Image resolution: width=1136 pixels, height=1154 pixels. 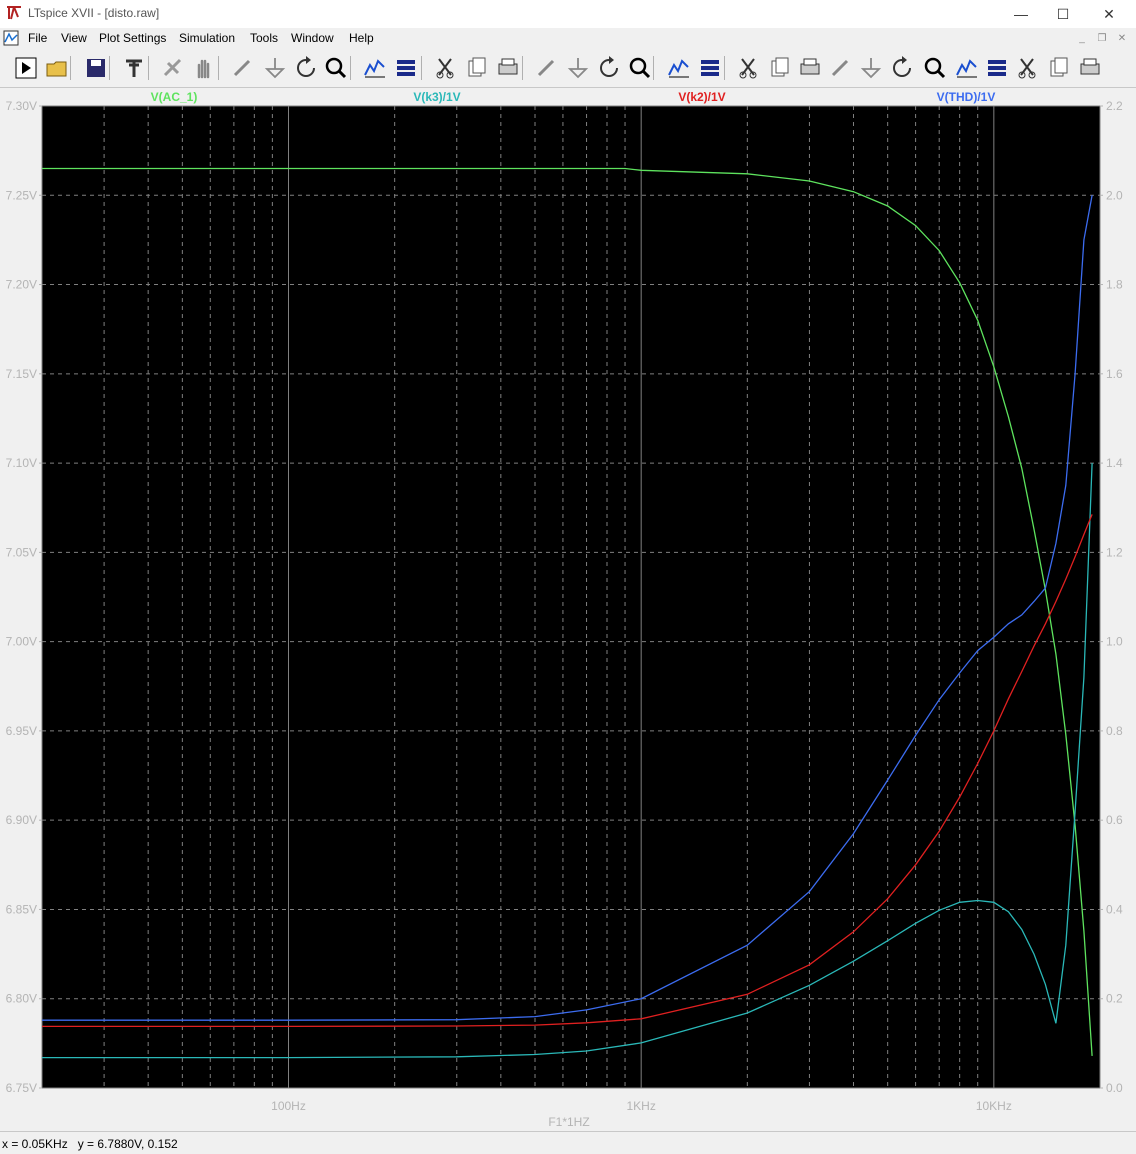 What do you see at coordinates (288, 1106) in the screenshot?
I see `x-axis-tick-label: 100Hz` at bounding box center [288, 1106].